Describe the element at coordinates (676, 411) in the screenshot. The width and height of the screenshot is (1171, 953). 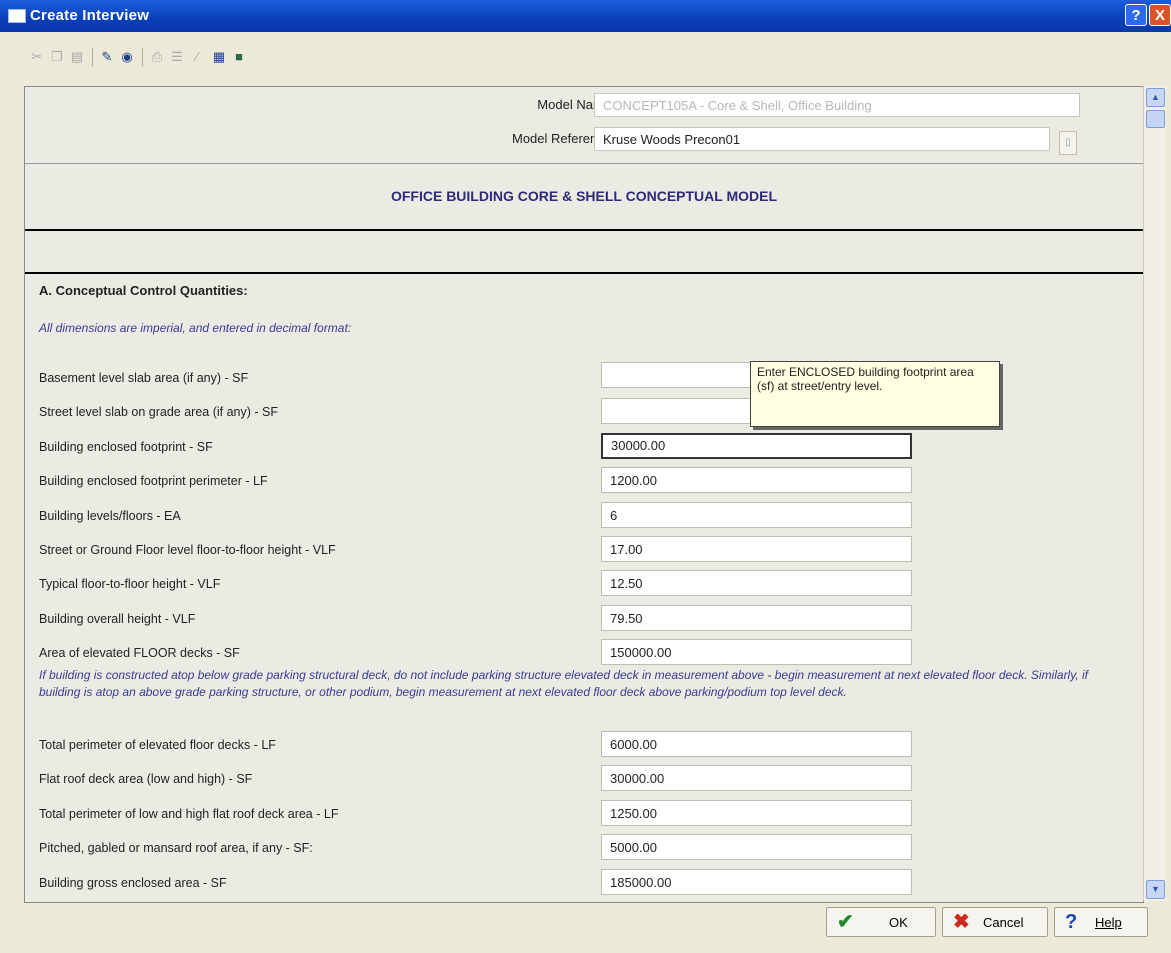
I see `street-slab-input` at that location.